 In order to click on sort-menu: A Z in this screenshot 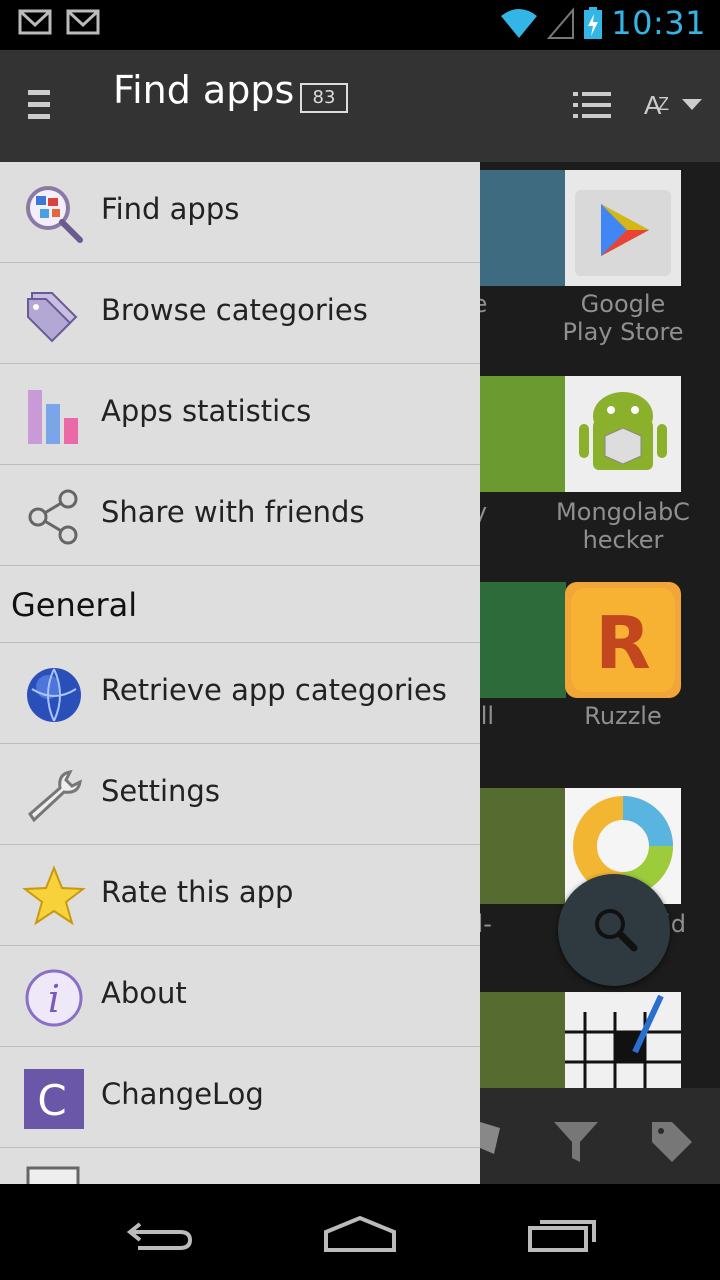, I will do `click(673, 104)`.